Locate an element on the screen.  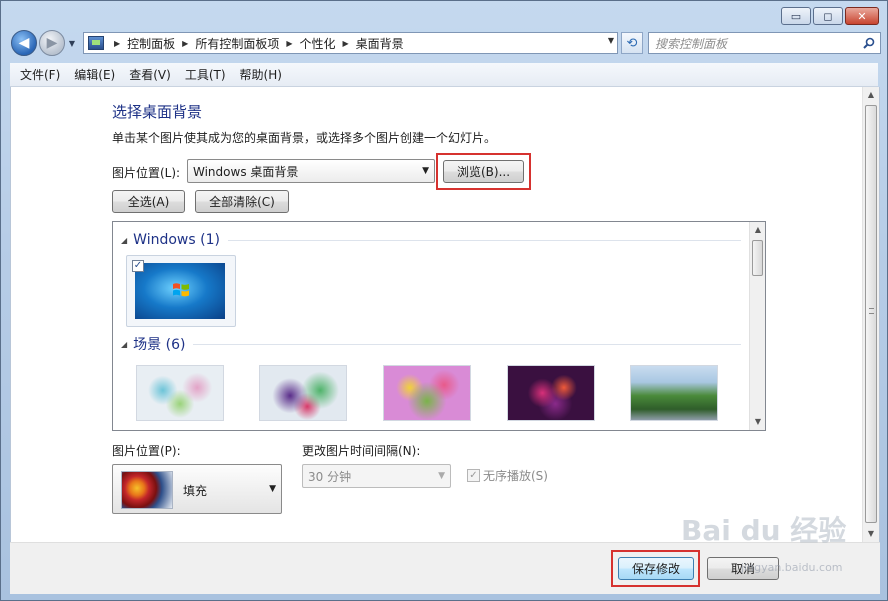
menu-tools: 工具(T) is located at coordinates (205, 74).